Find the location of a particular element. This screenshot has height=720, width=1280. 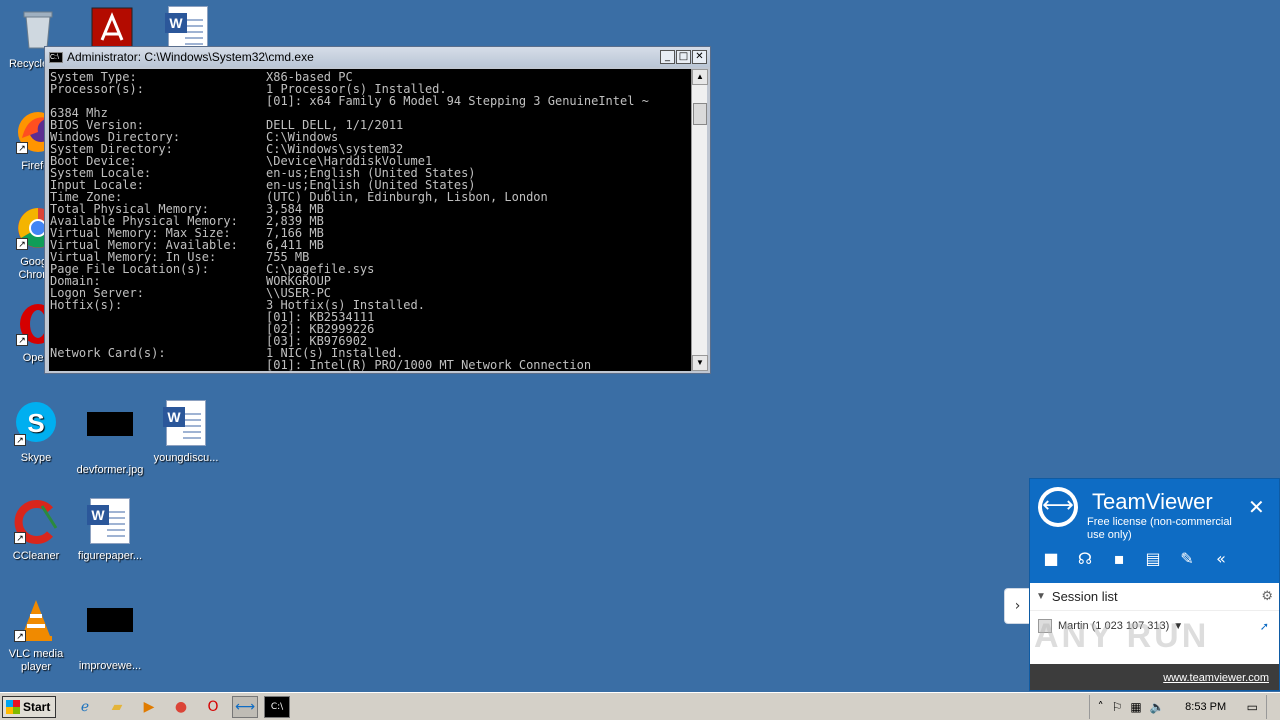

console-line: Domain: WORKGROUP is located at coordinates (370, 281).